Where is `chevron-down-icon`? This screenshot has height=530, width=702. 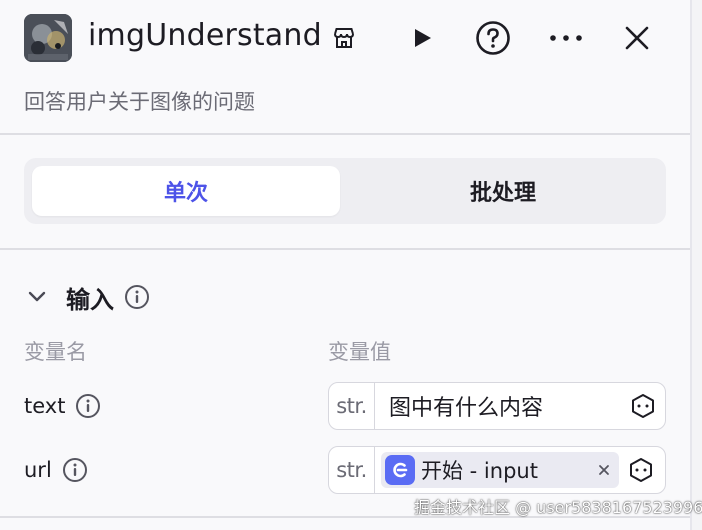
chevron-down-icon is located at coordinates (37, 297).